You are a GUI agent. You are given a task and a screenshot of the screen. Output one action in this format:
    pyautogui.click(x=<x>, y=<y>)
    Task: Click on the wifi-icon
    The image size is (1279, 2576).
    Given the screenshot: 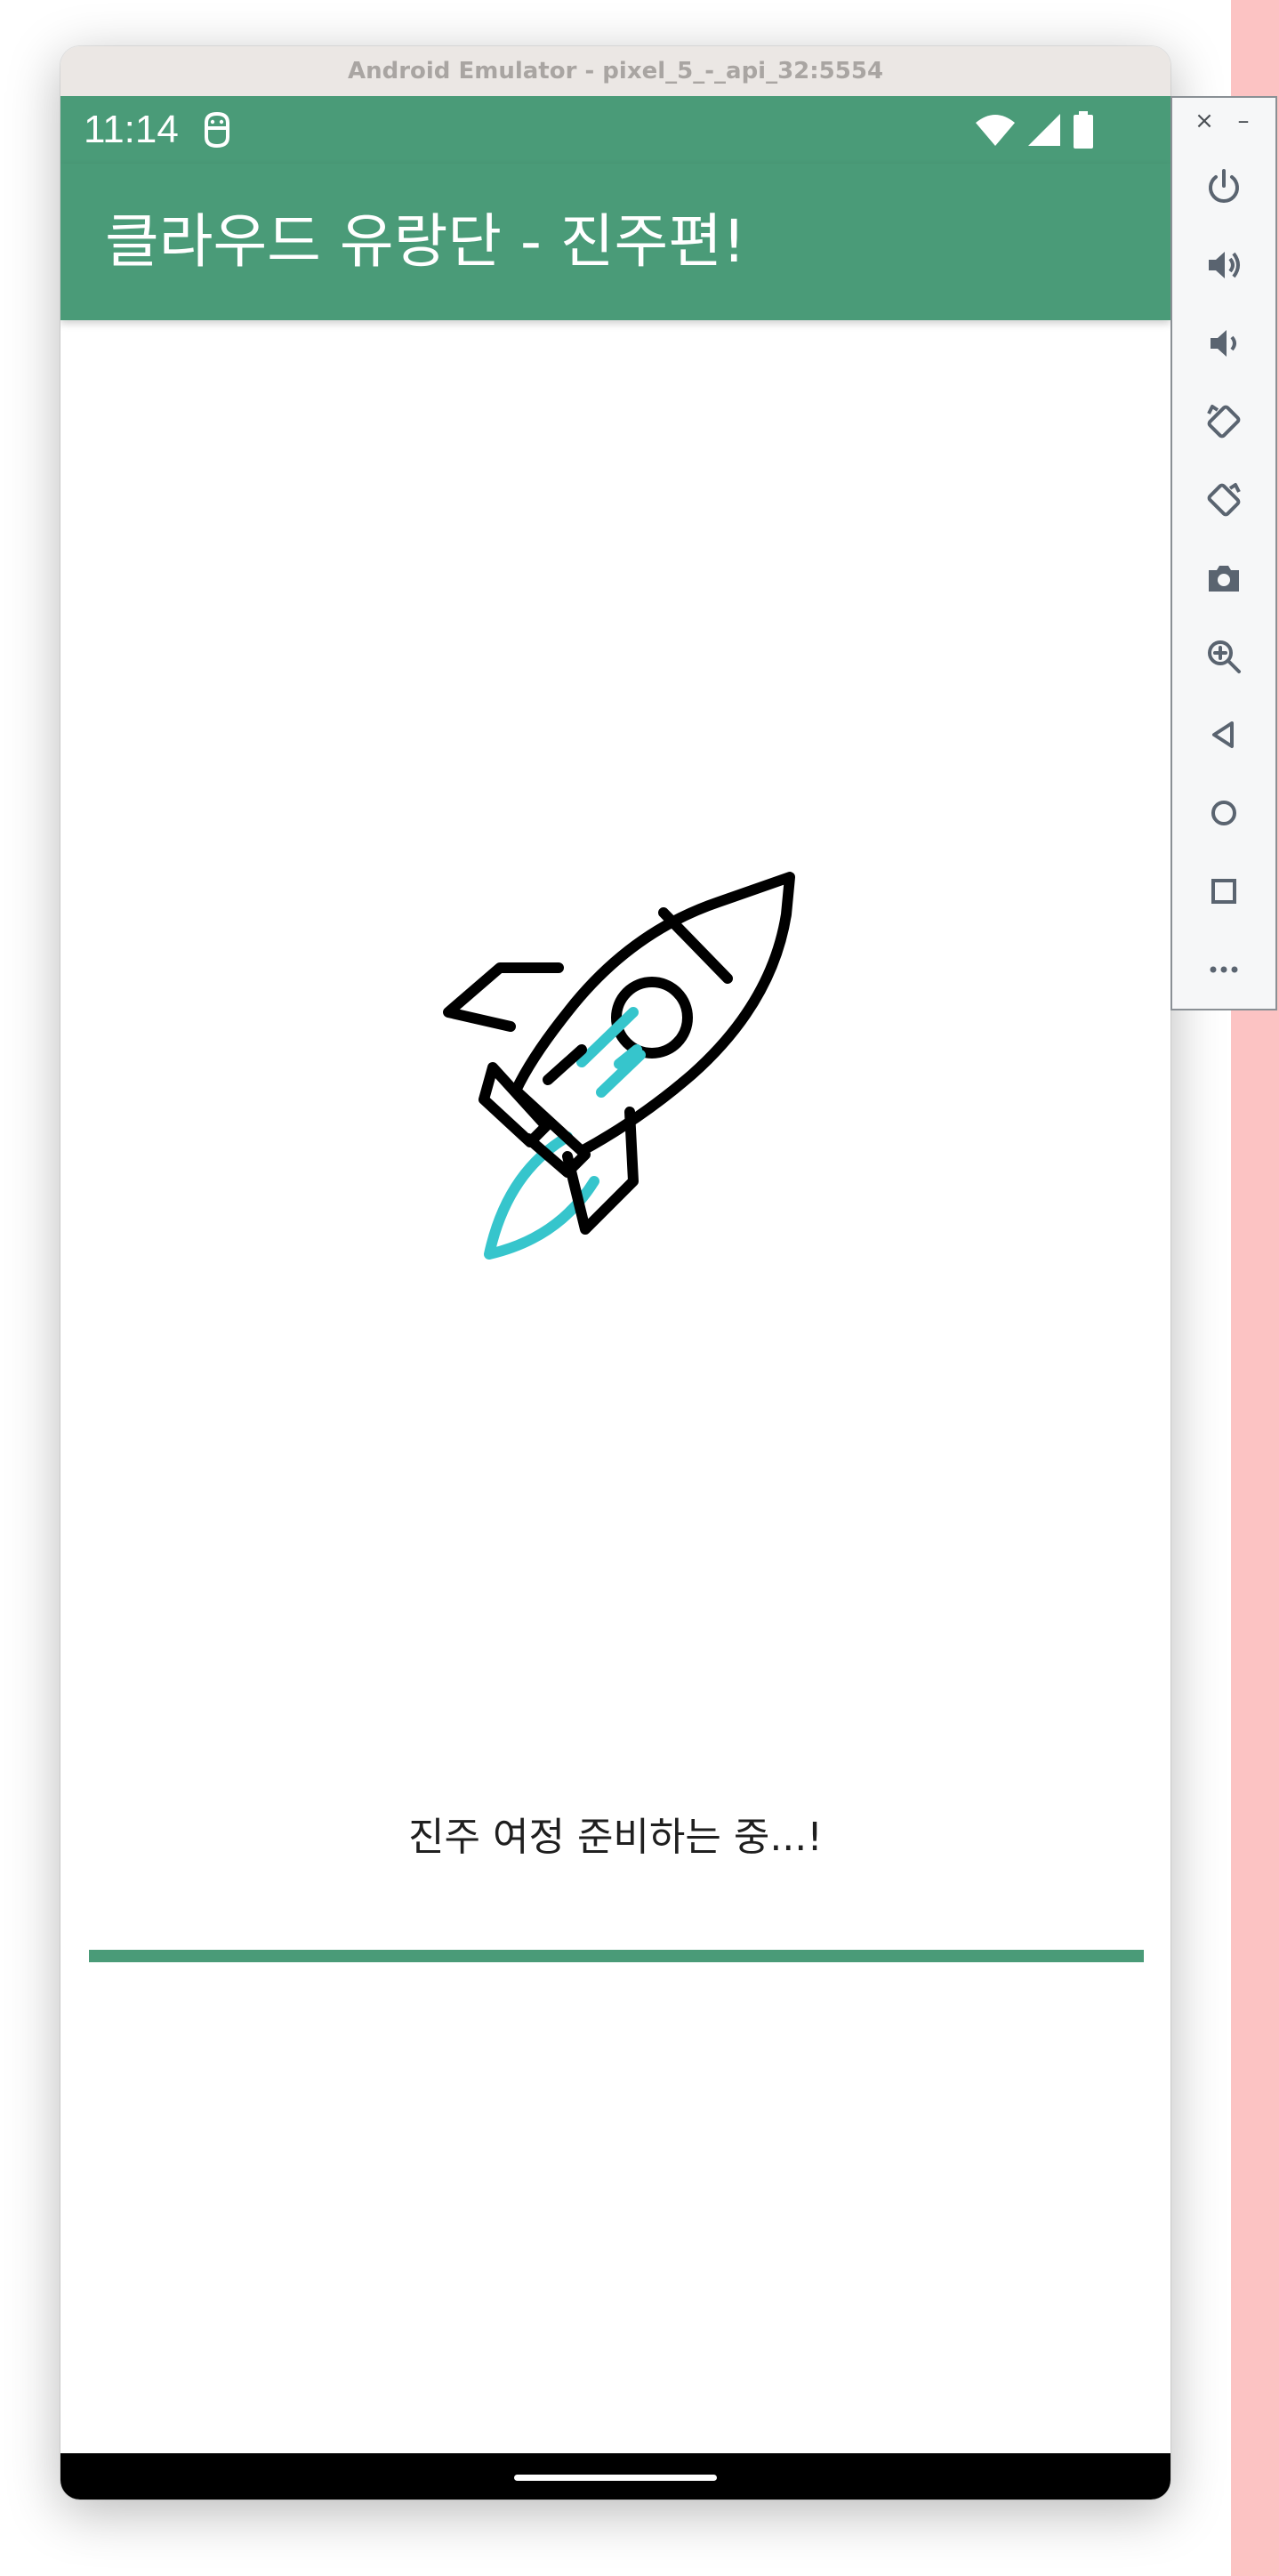 What is the action you would take?
    pyautogui.click(x=996, y=130)
    